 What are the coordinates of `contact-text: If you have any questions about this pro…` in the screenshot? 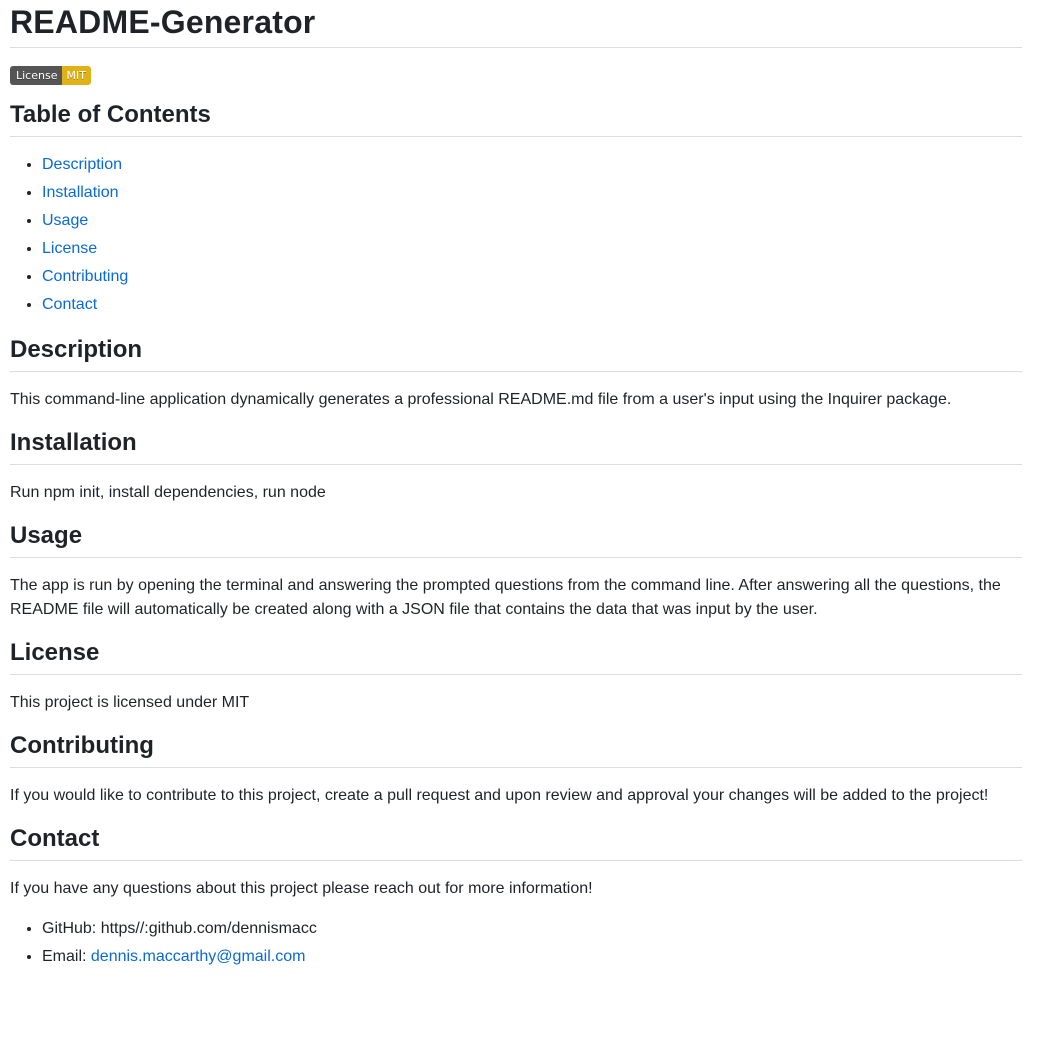 It's located at (301, 888).